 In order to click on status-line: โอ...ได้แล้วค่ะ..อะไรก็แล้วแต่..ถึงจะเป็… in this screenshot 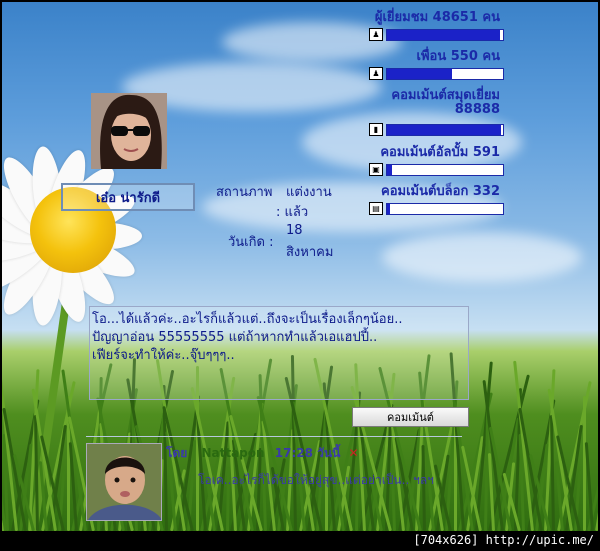, I will do `click(247, 319)`.